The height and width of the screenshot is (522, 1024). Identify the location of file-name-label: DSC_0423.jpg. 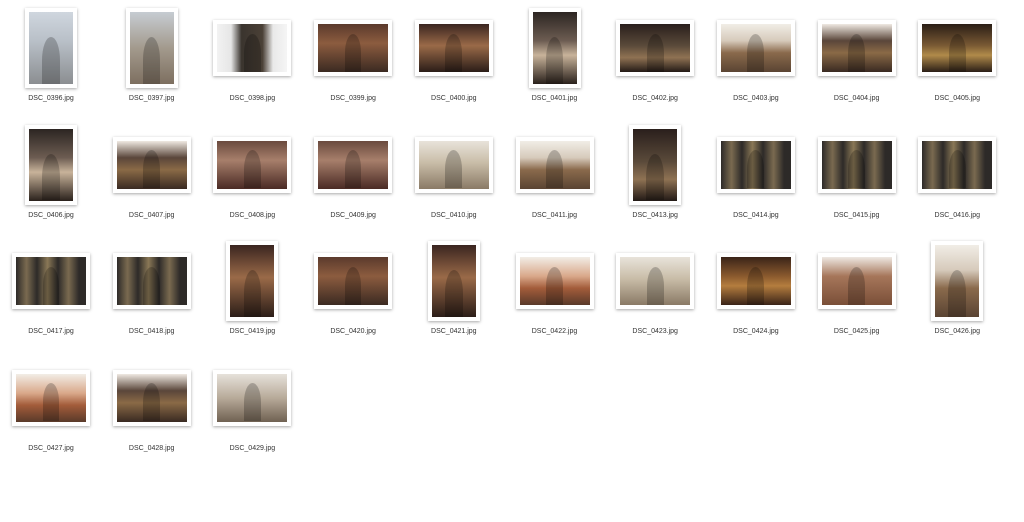
(655, 331).